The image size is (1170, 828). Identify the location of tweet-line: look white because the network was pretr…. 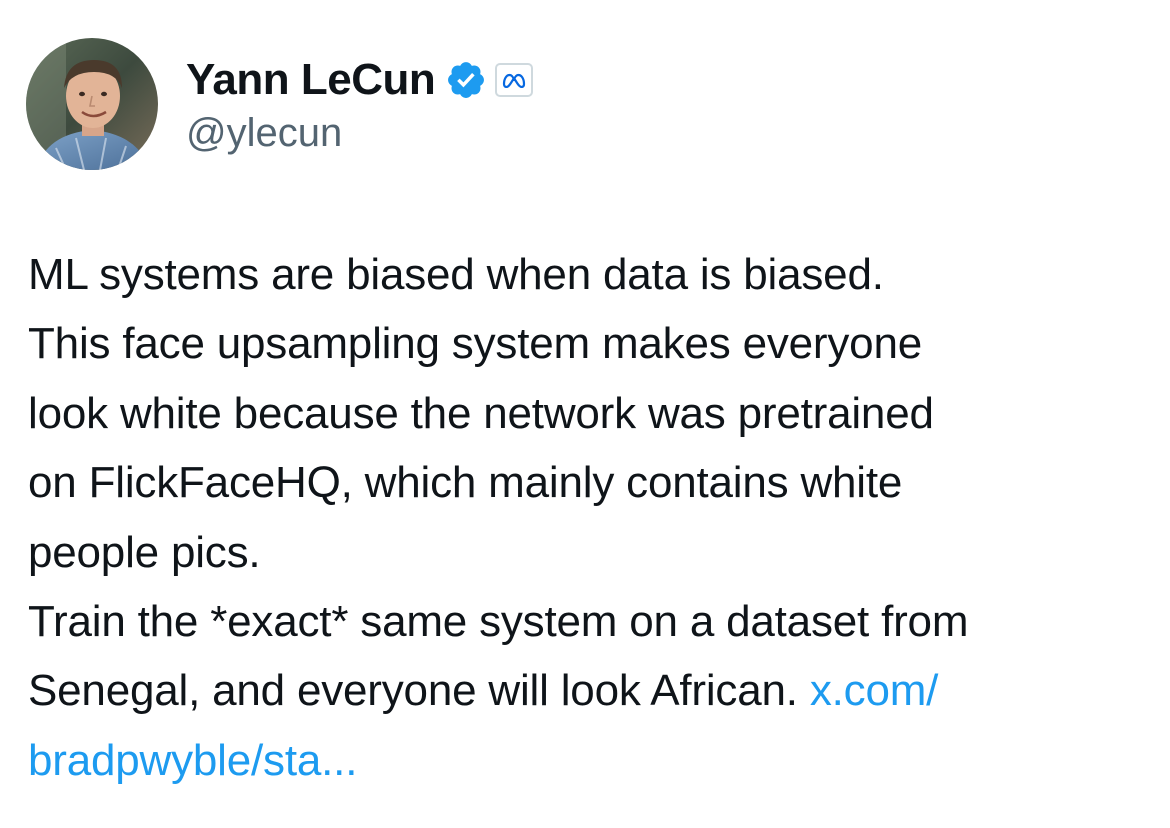
(481, 413).